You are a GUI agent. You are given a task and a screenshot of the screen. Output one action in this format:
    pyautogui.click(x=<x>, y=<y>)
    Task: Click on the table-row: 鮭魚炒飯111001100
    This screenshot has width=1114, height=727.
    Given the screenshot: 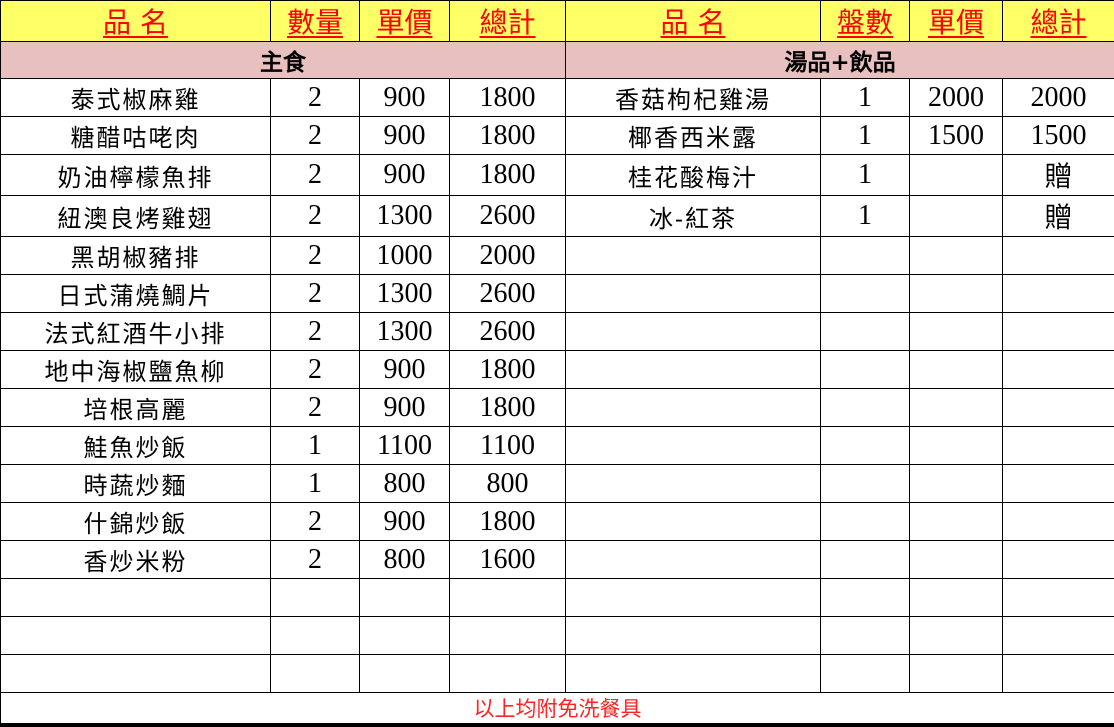 What is the action you would take?
    pyautogui.click(x=557, y=446)
    